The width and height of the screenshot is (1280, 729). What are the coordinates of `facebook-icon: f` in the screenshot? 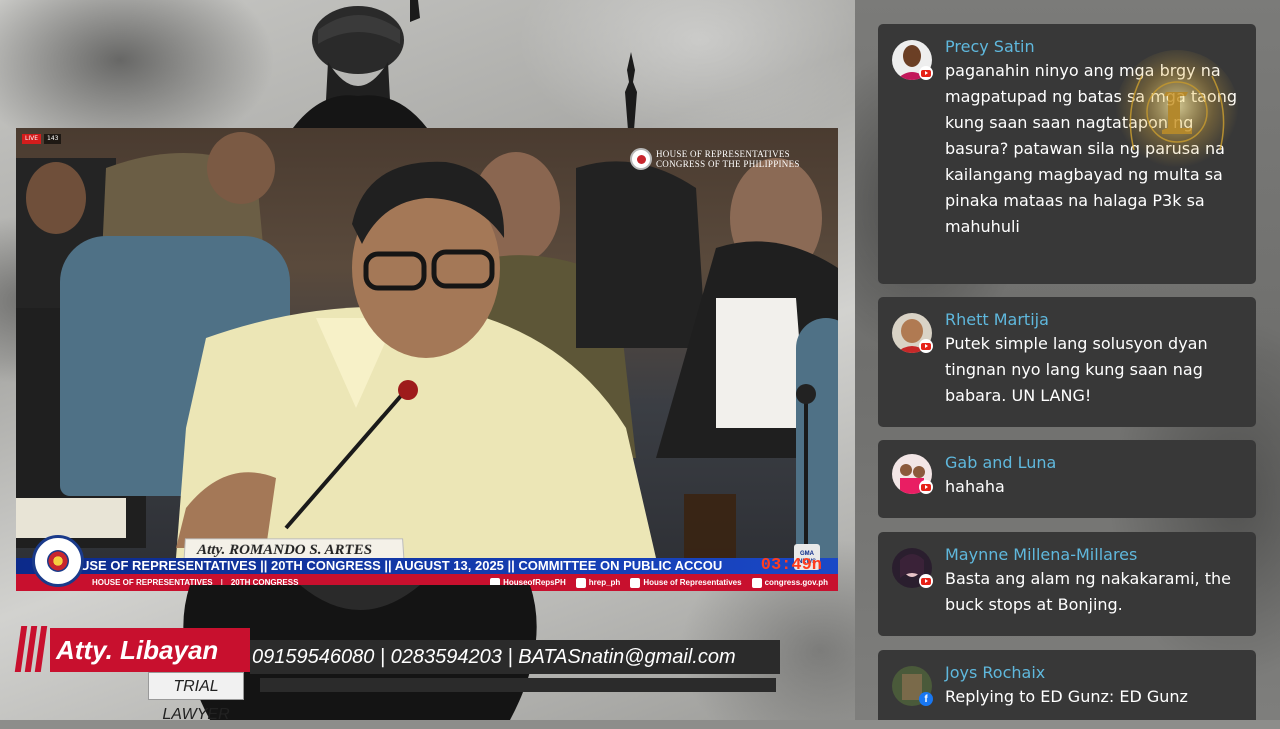 It's located at (926, 699).